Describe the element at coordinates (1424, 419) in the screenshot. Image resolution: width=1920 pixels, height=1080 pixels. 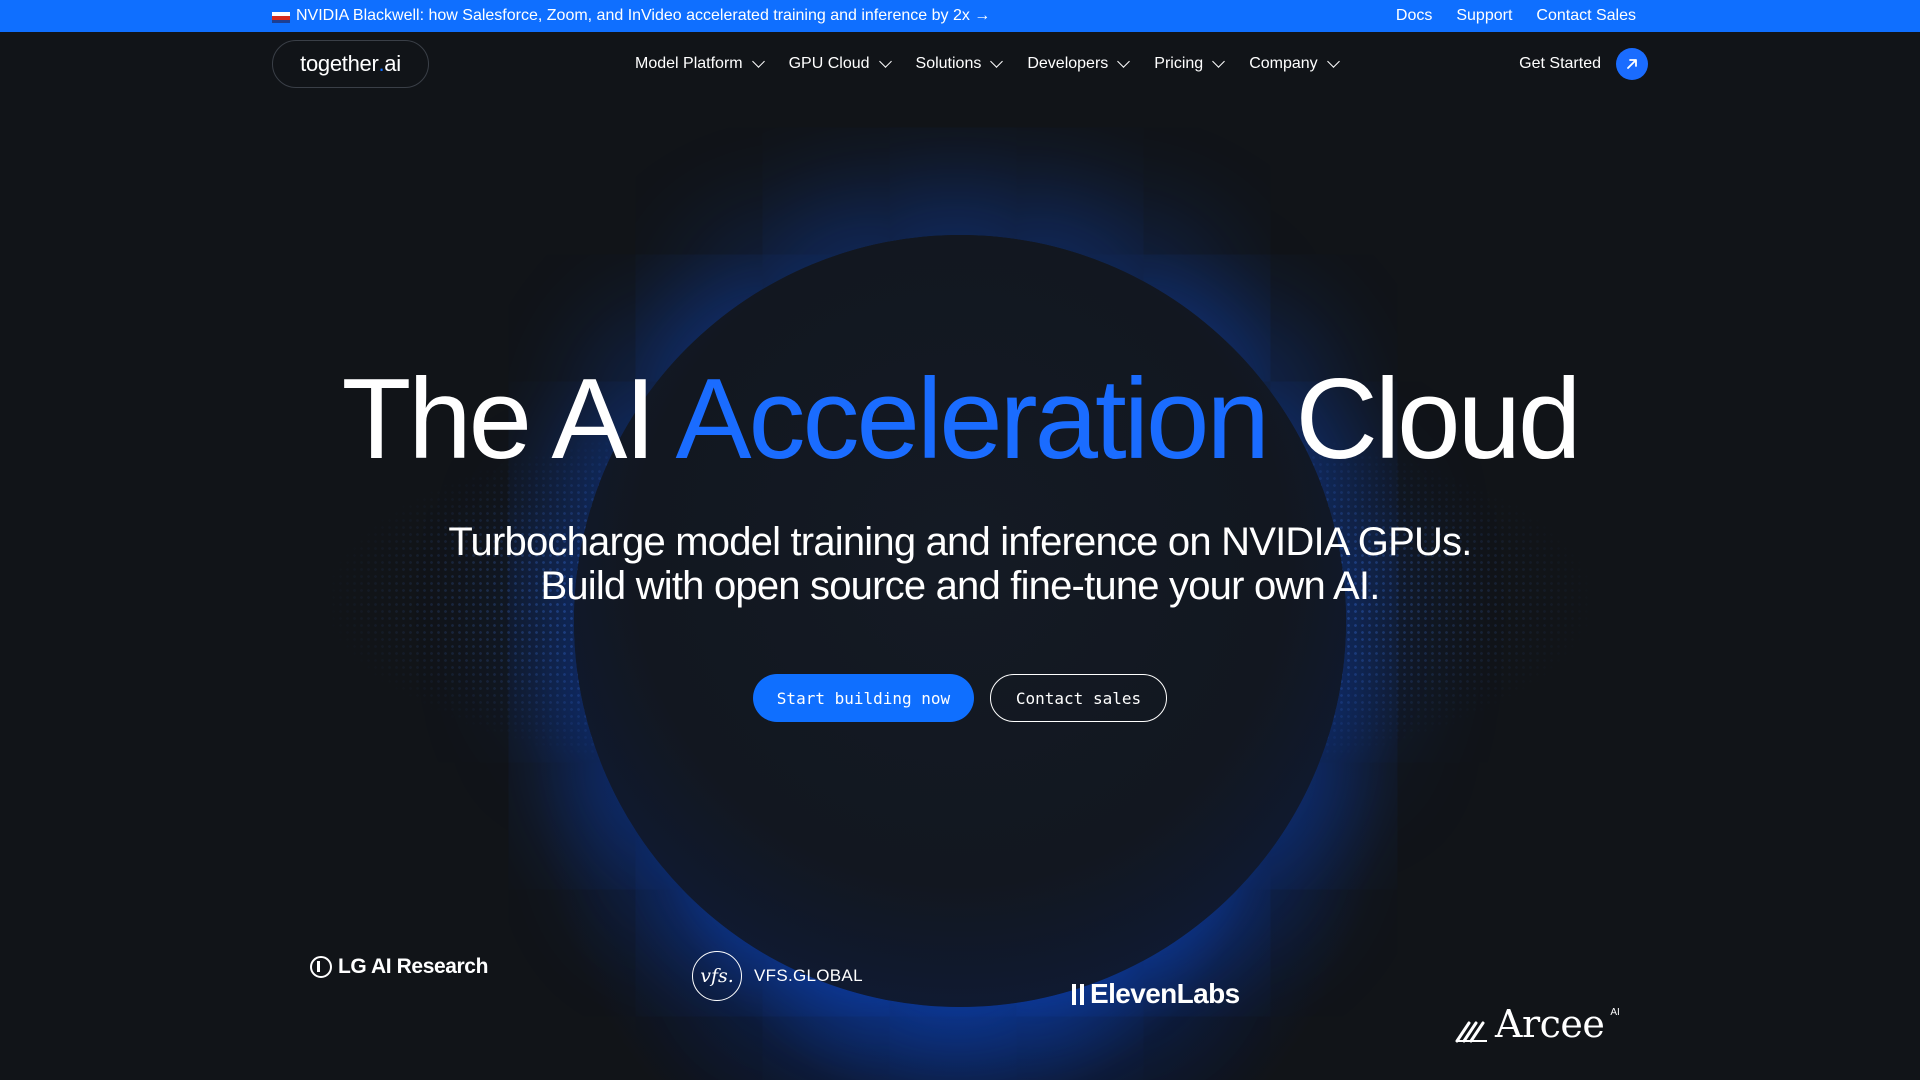
I see `hero-title-post: Cloud` at that location.